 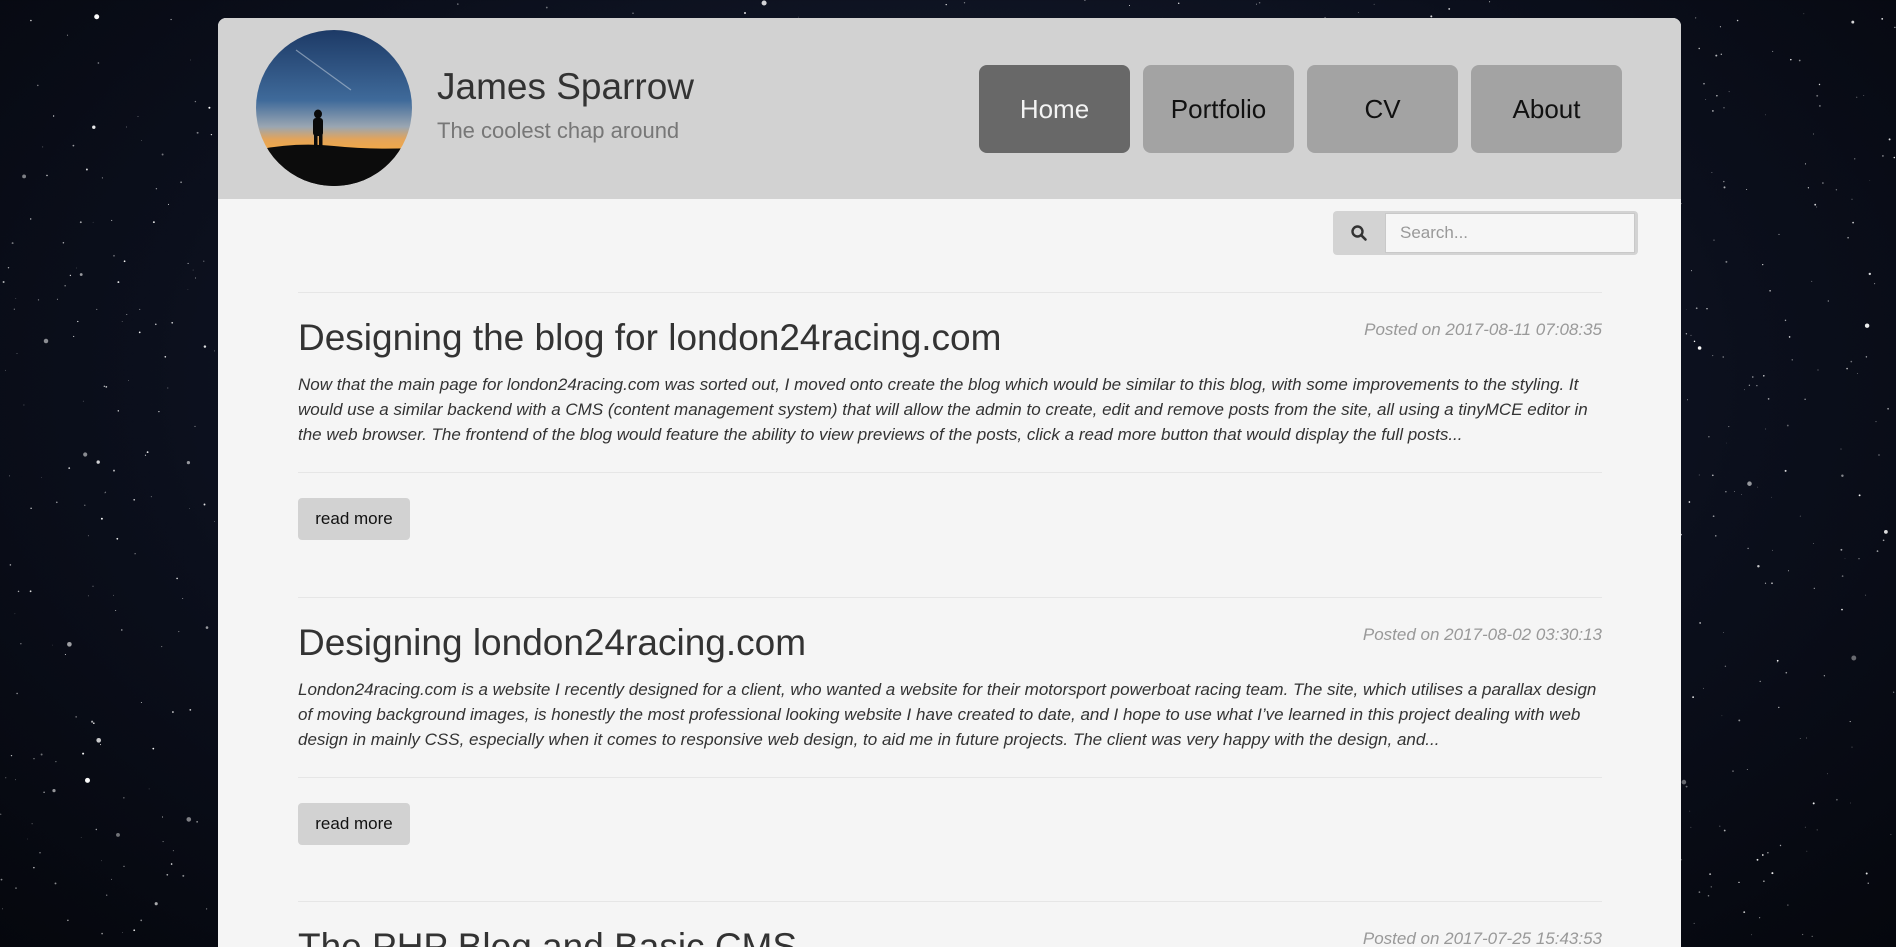 What do you see at coordinates (1218, 109) in the screenshot?
I see `nav-portfolio-button: Portfolio` at bounding box center [1218, 109].